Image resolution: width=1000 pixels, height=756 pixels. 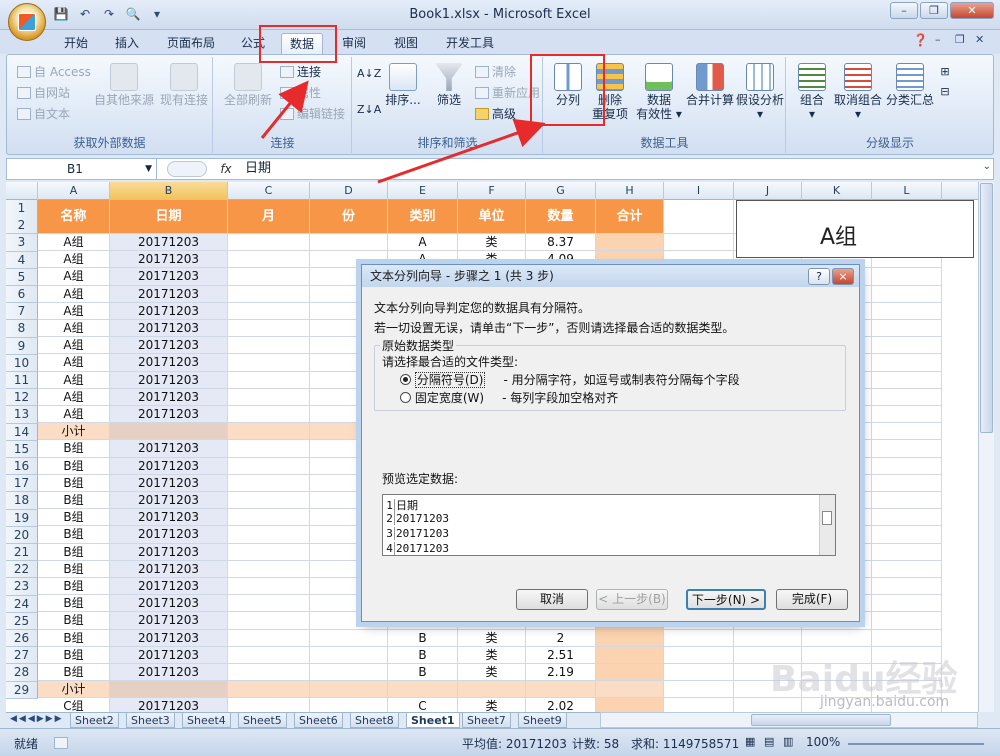 I want to click on row-header: 4, so click(x=22, y=260).